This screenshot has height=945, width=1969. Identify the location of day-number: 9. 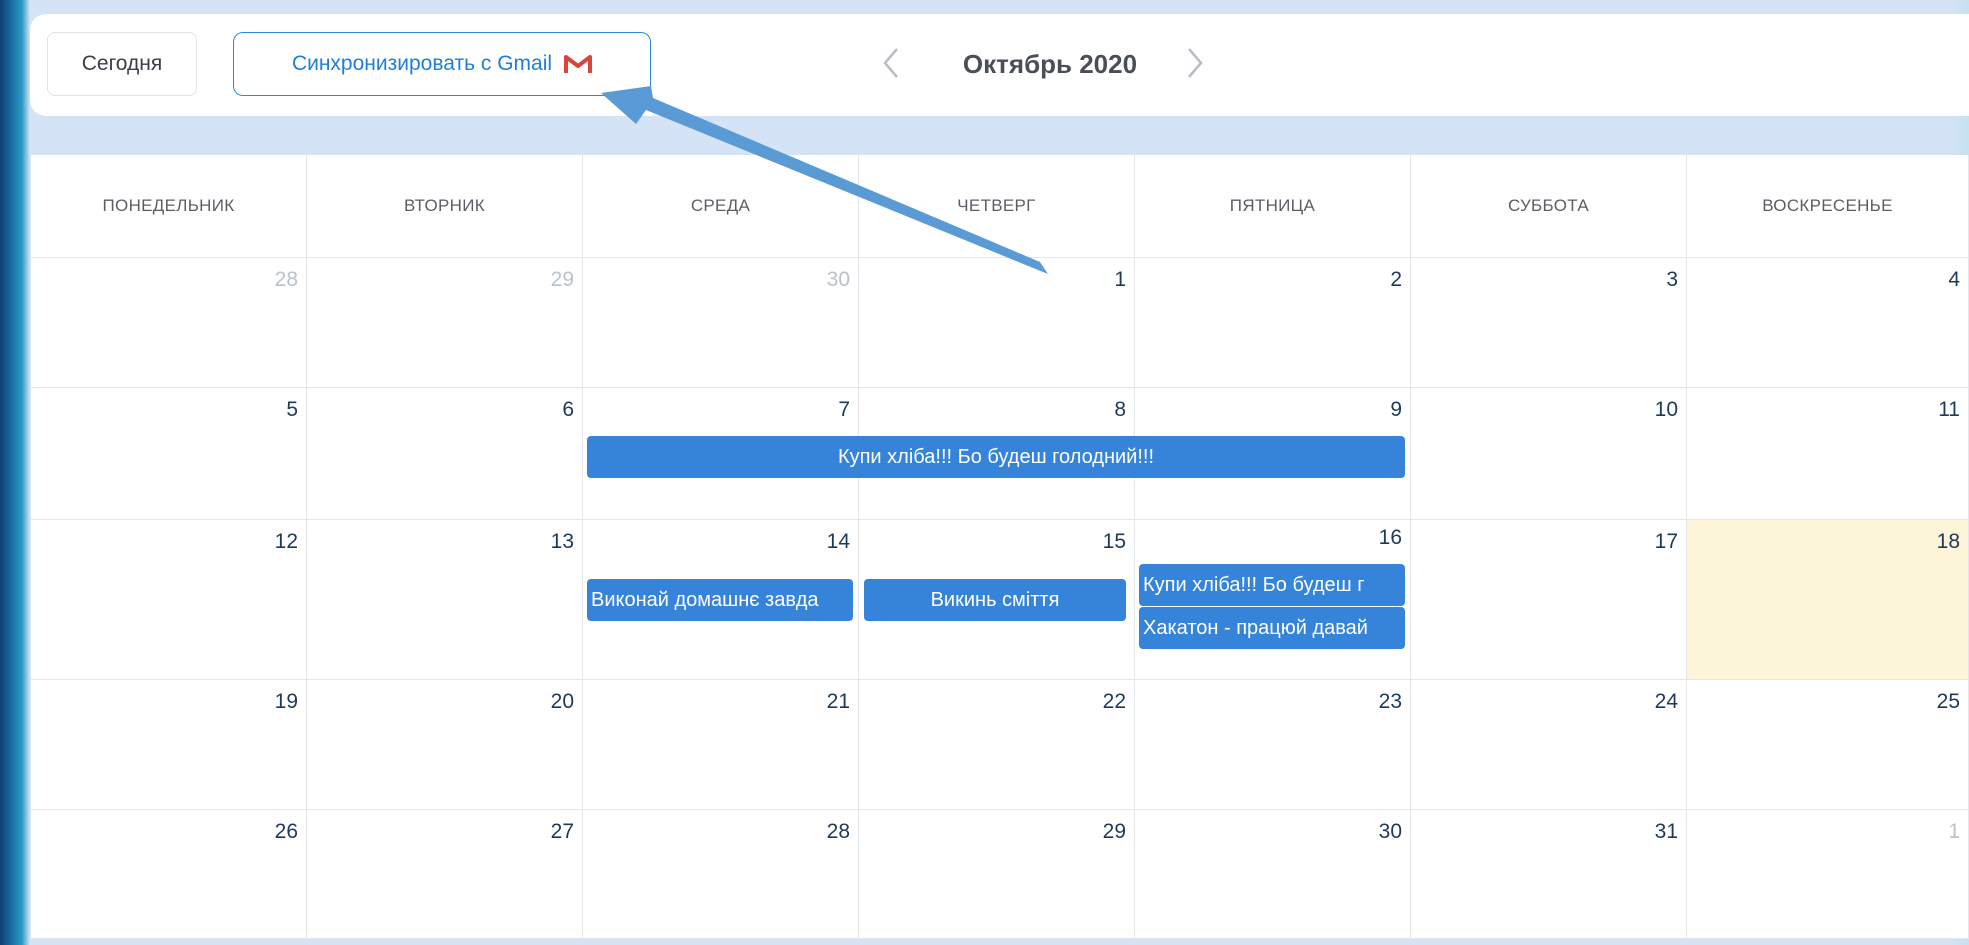
(1396, 409).